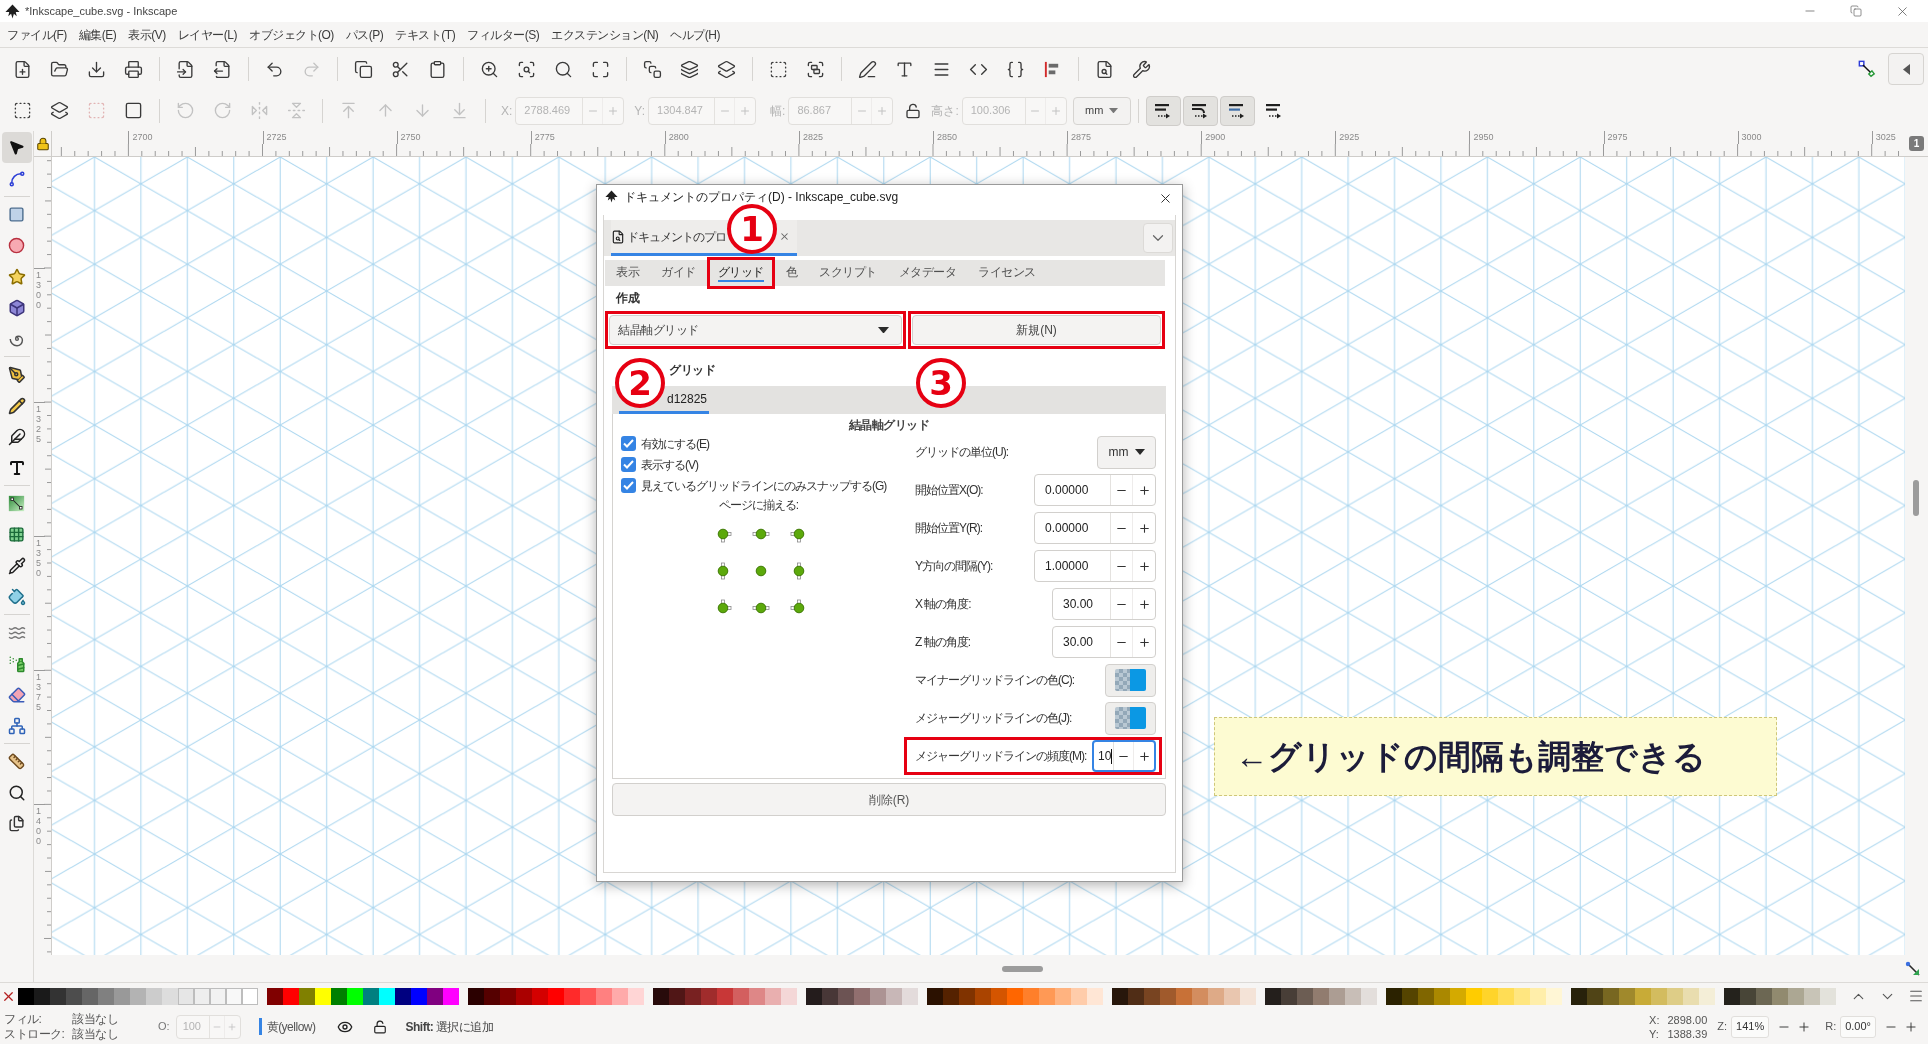 This screenshot has width=1928, height=1044. What do you see at coordinates (1858, 1026) in the screenshot?
I see `rotation-field: 0.00°` at bounding box center [1858, 1026].